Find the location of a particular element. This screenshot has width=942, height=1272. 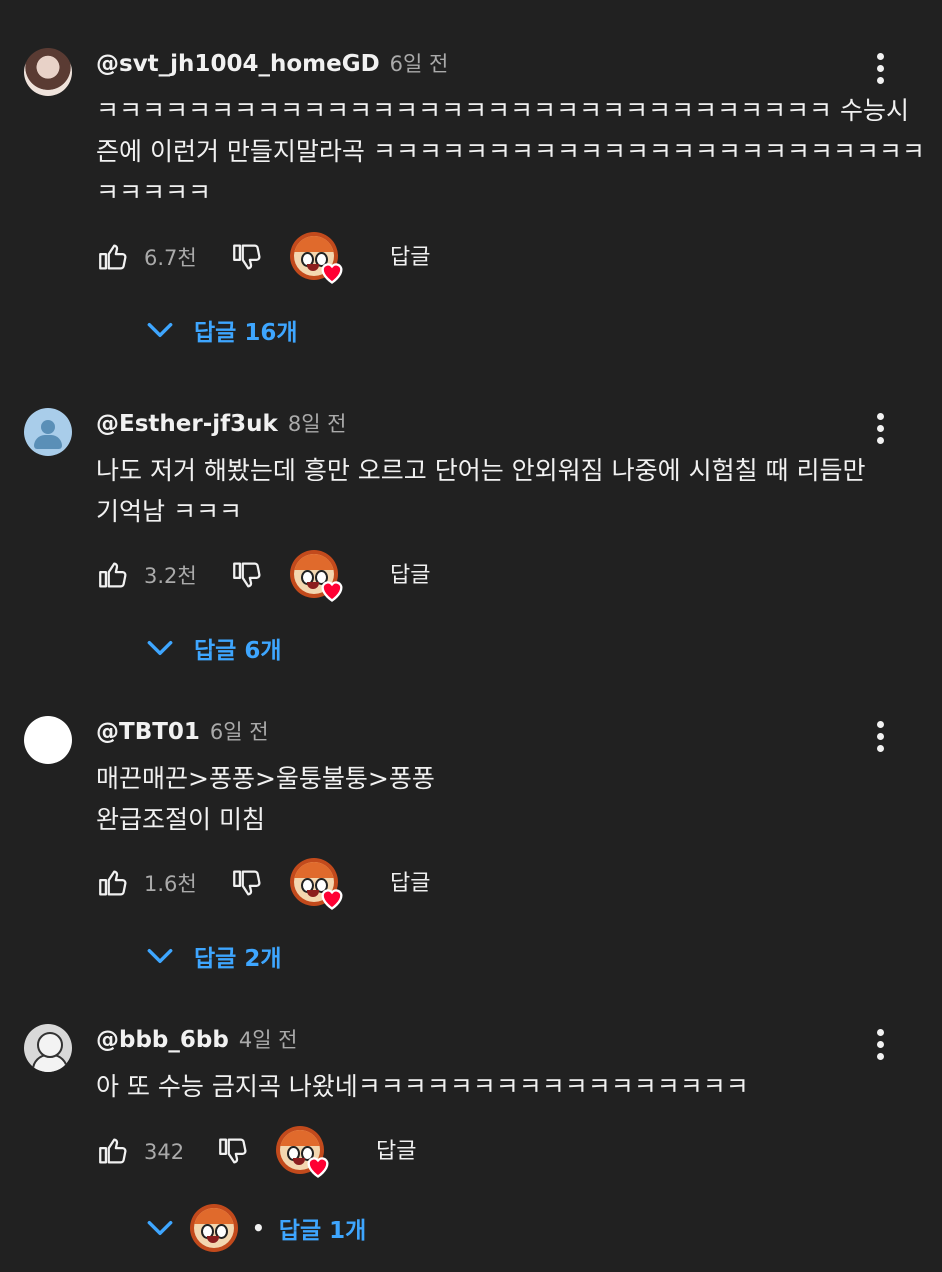

replies-count: 답글 6개 is located at coordinates (238, 651).